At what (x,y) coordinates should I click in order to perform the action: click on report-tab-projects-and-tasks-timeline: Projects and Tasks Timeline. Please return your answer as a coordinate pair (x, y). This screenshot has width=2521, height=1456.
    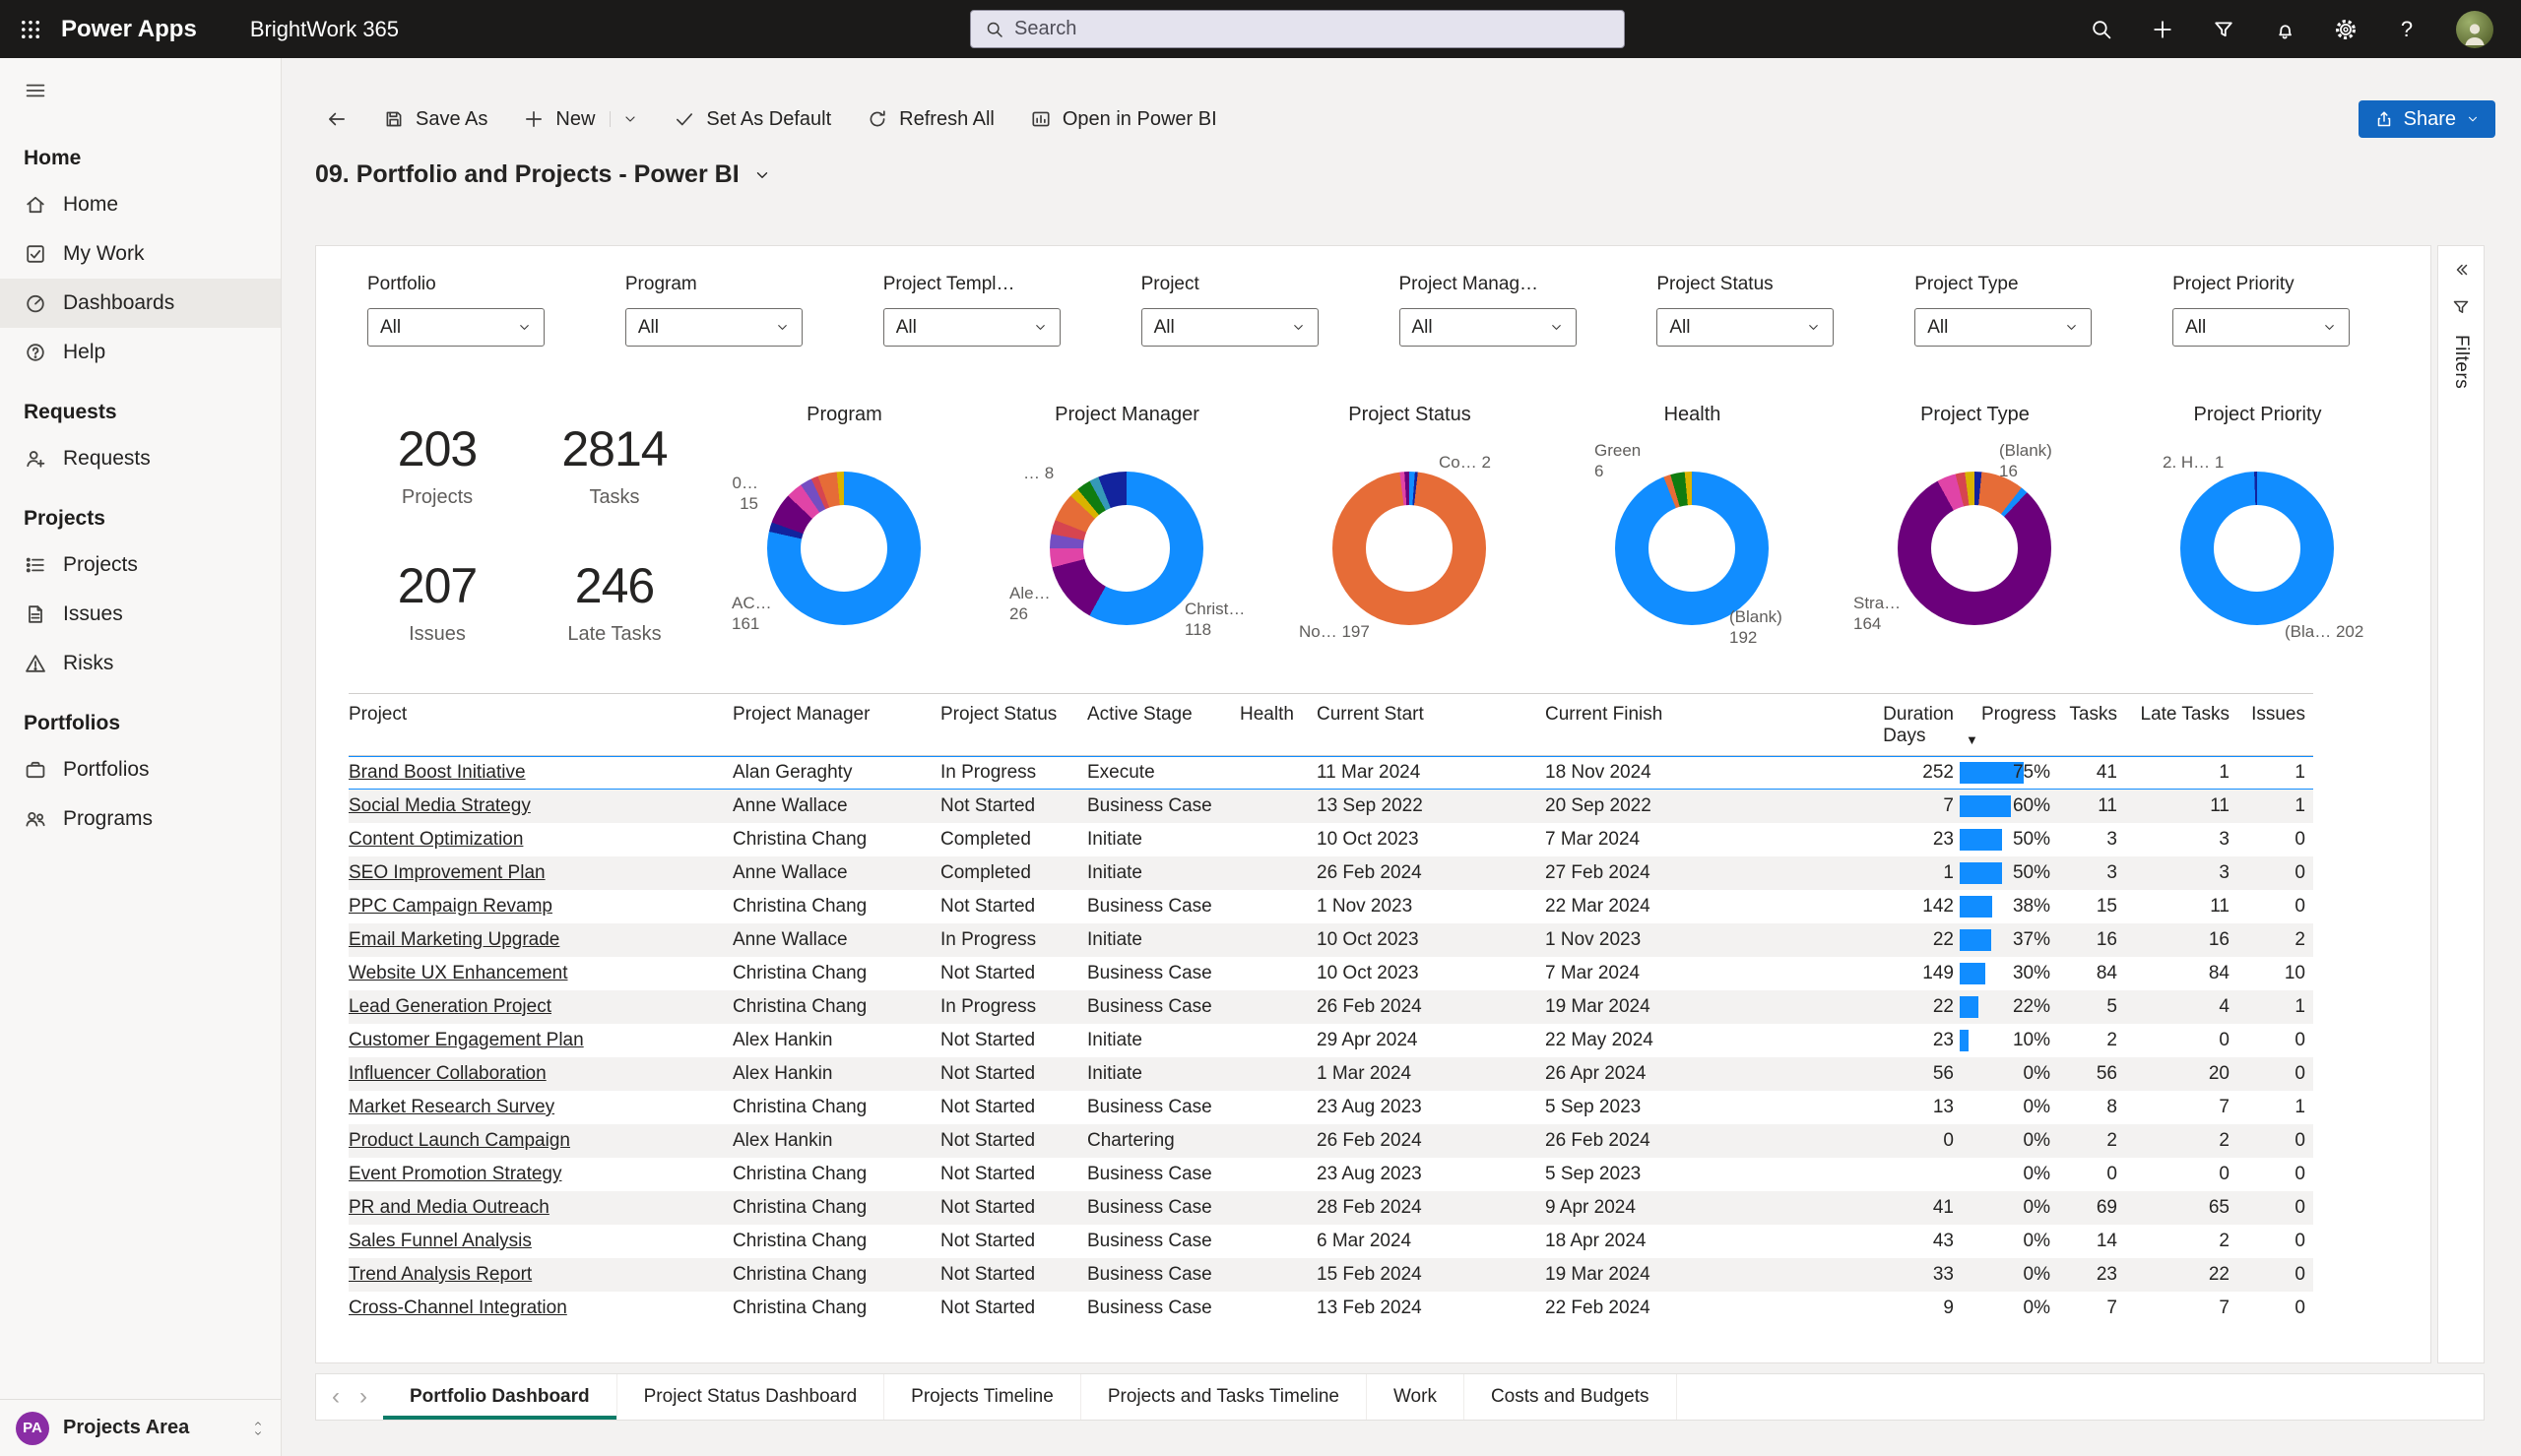
    Looking at the image, I should click on (1224, 1397).